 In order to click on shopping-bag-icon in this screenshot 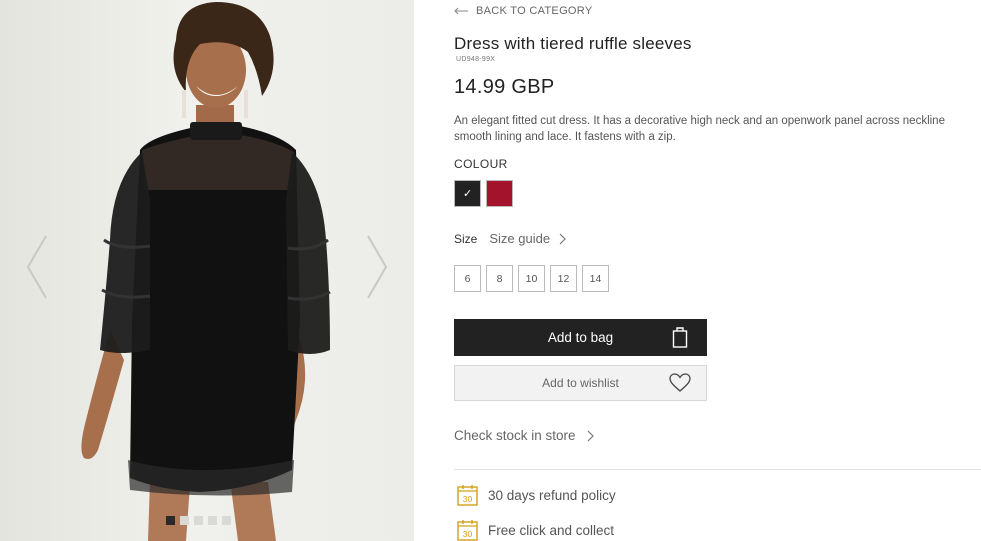, I will do `click(680, 337)`.